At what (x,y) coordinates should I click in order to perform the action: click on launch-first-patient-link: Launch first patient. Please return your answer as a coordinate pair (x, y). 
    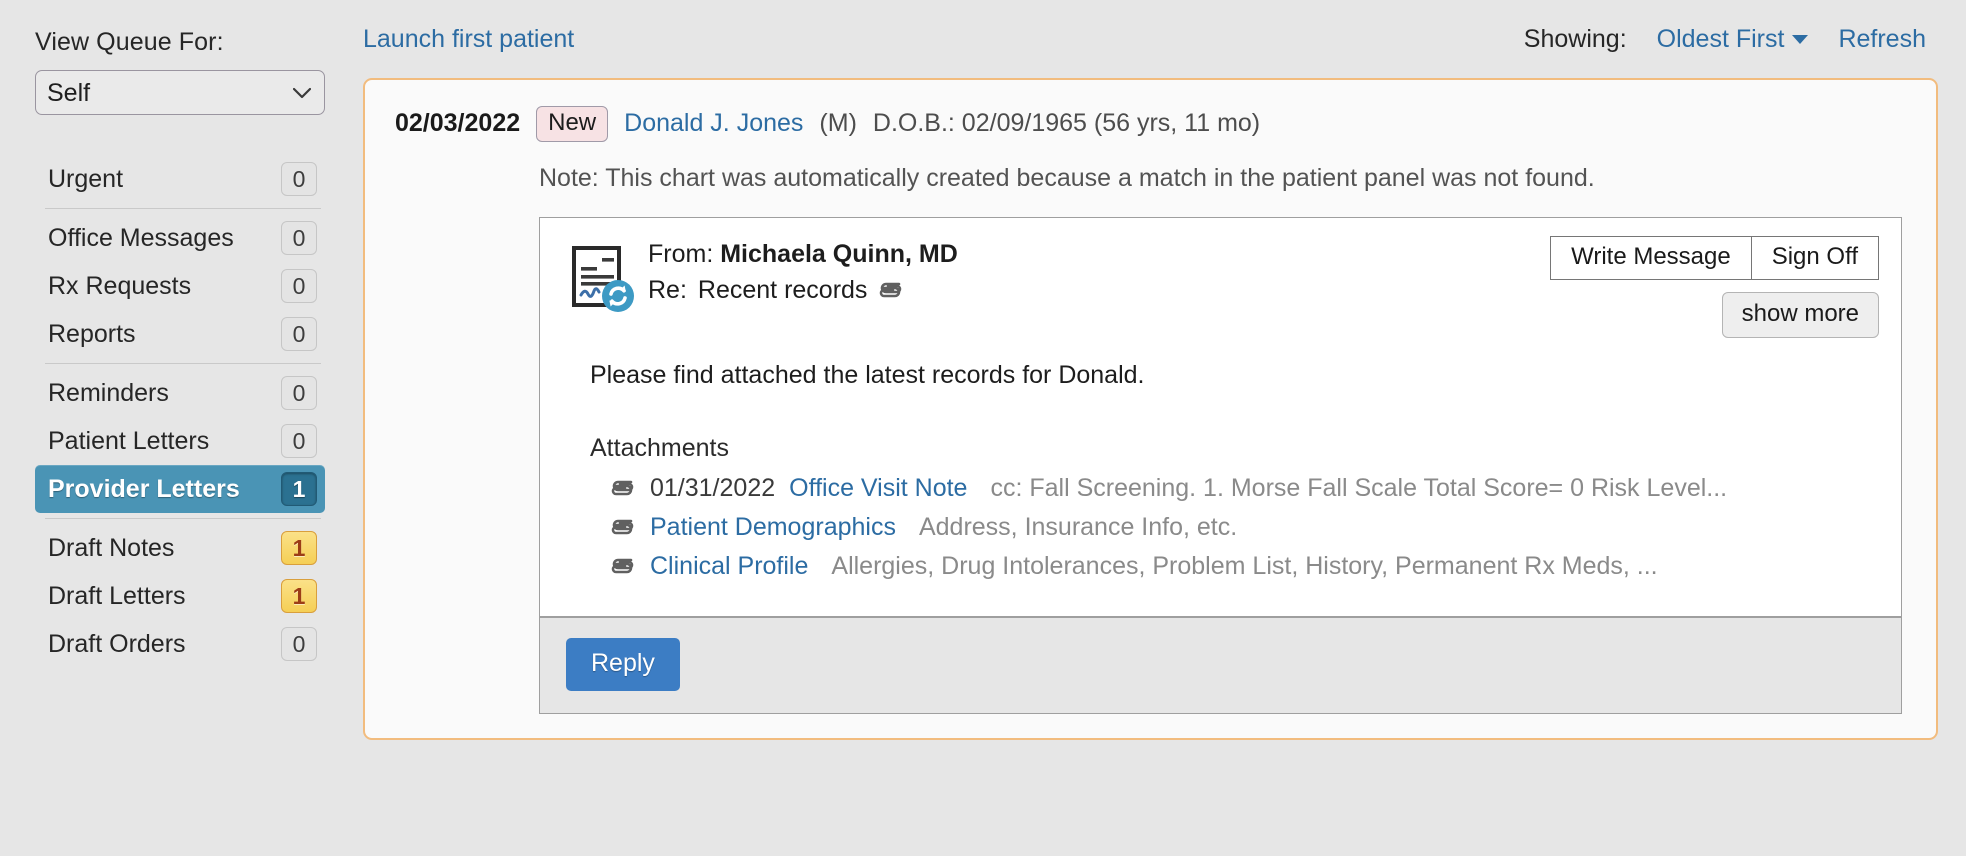
    Looking at the image, I should click on (468, 39).